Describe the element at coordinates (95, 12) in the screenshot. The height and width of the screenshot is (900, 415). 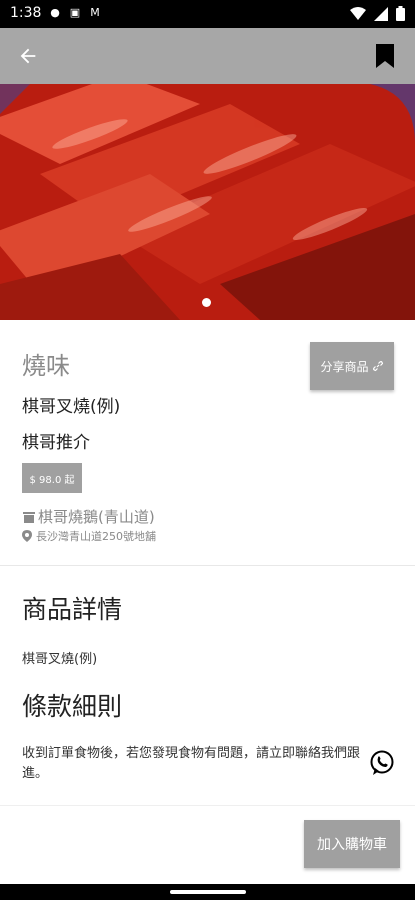
I see `gmail-icon: M` at that location.